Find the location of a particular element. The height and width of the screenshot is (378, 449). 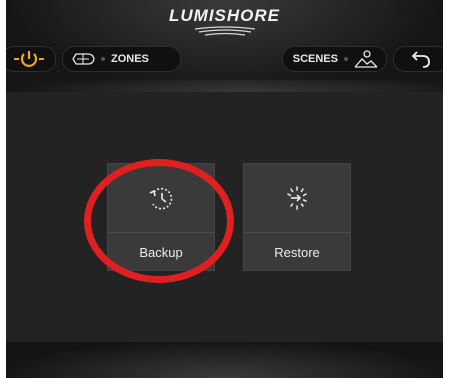

mountain-icon is located at coordinates (366, 59).